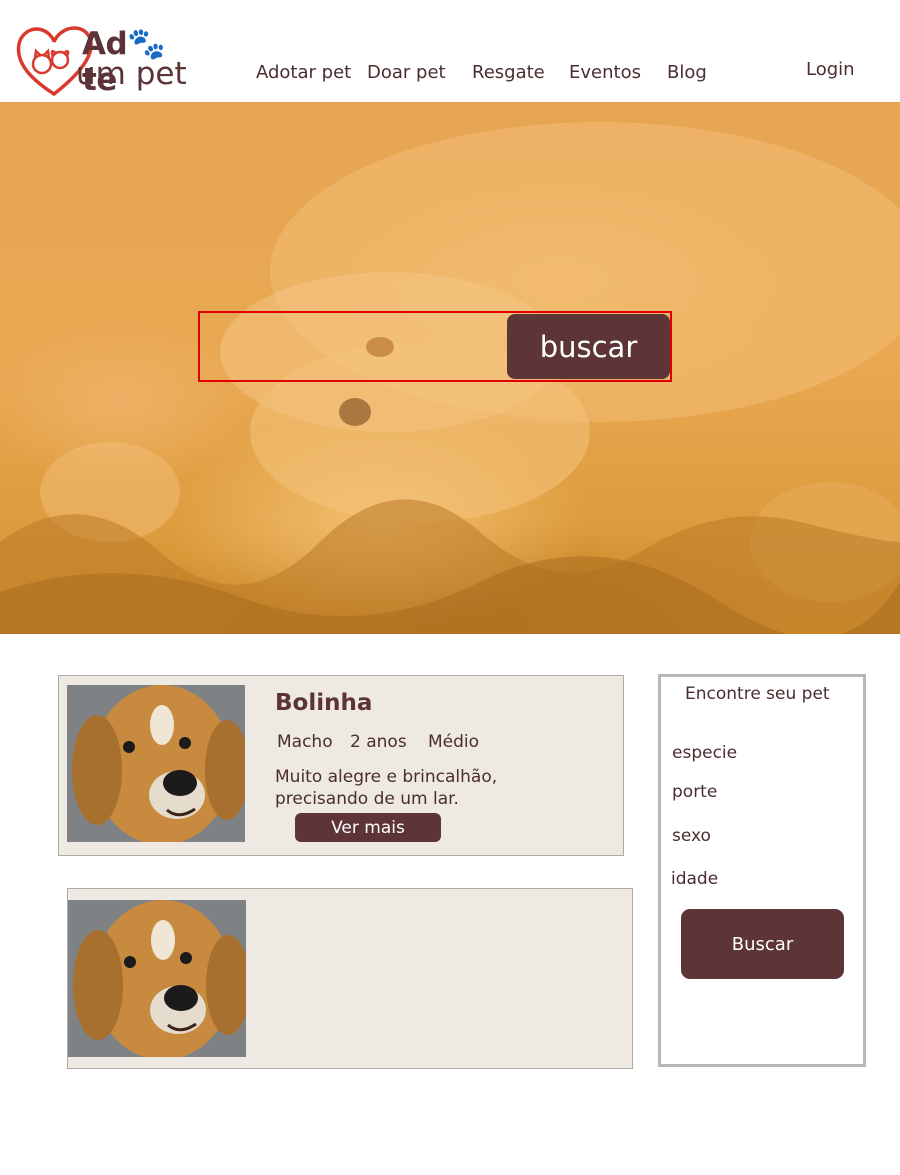 The width and height of the screenshot is (900, 1175). Describe the element at coordinates (704, 753) in the screenshot. I see `filter-especie: especie` at that location.